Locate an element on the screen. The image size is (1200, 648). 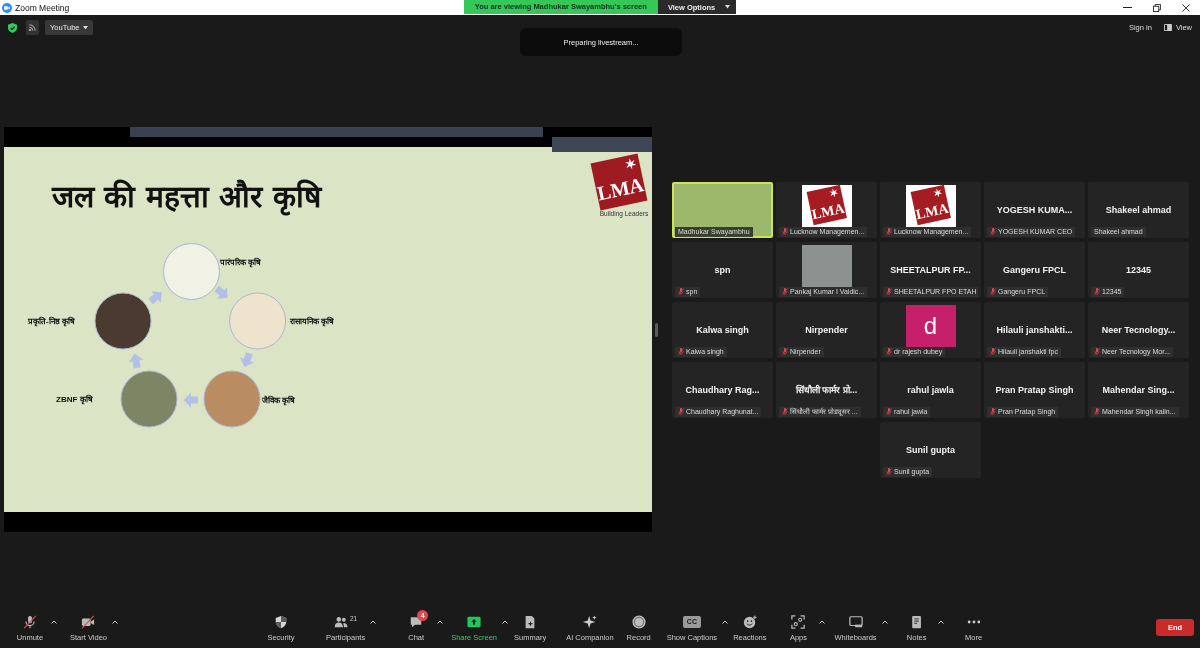
participant-name: 12345 is located at coordinates (1138, 269).